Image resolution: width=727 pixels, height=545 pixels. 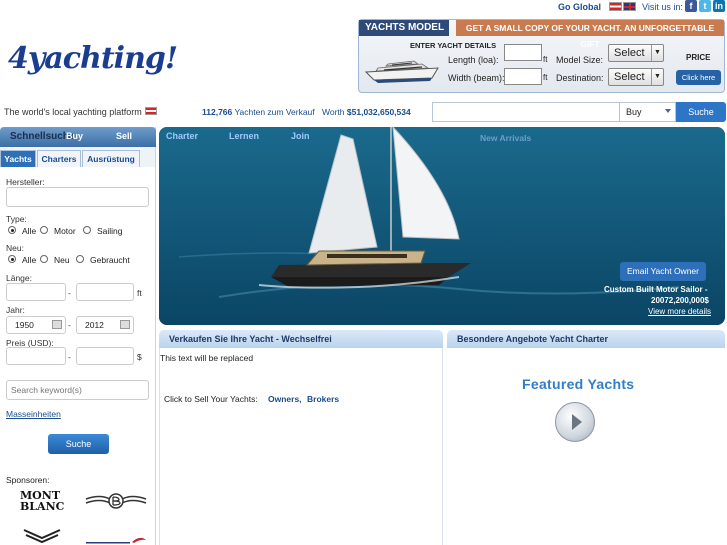 I want to click on destination-label: Destination:, so click(x=580, y=78).